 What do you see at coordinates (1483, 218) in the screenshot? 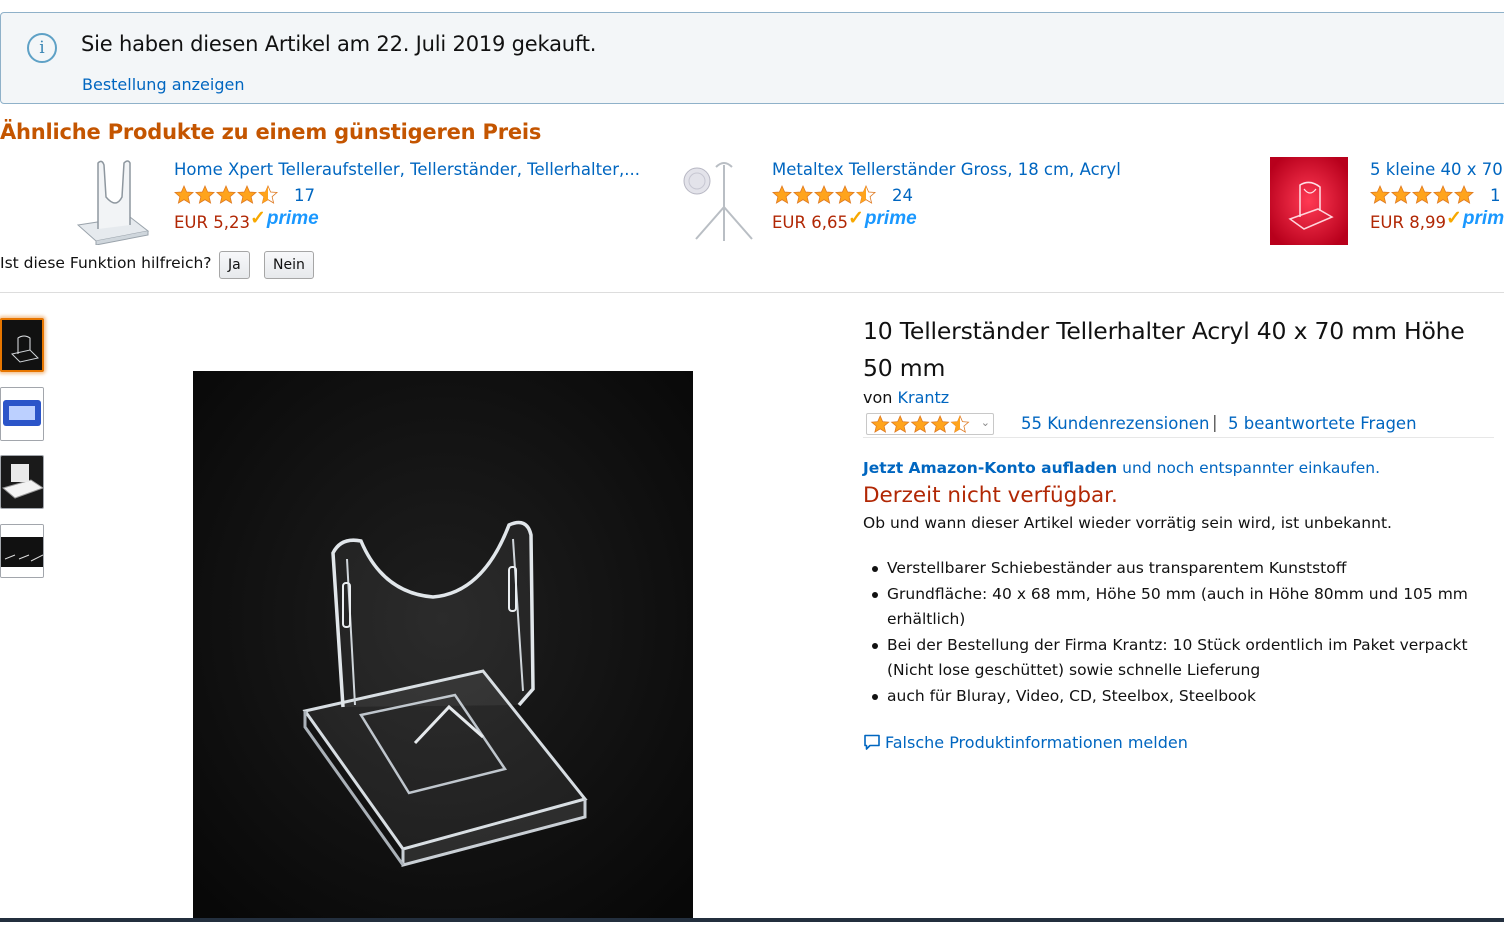
I see `prime-label: prim` at bounding box center [1483, 218].